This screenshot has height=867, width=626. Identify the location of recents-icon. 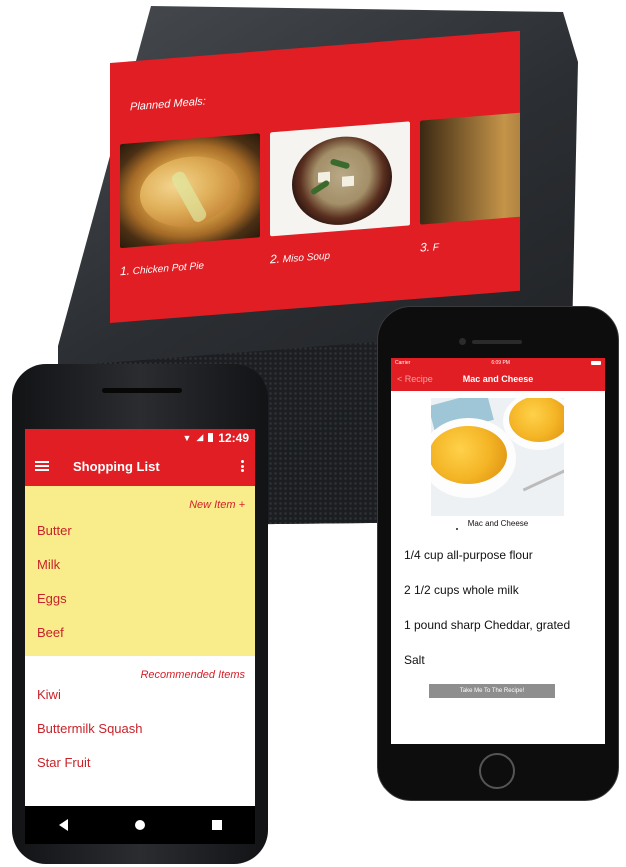
(216, 825).